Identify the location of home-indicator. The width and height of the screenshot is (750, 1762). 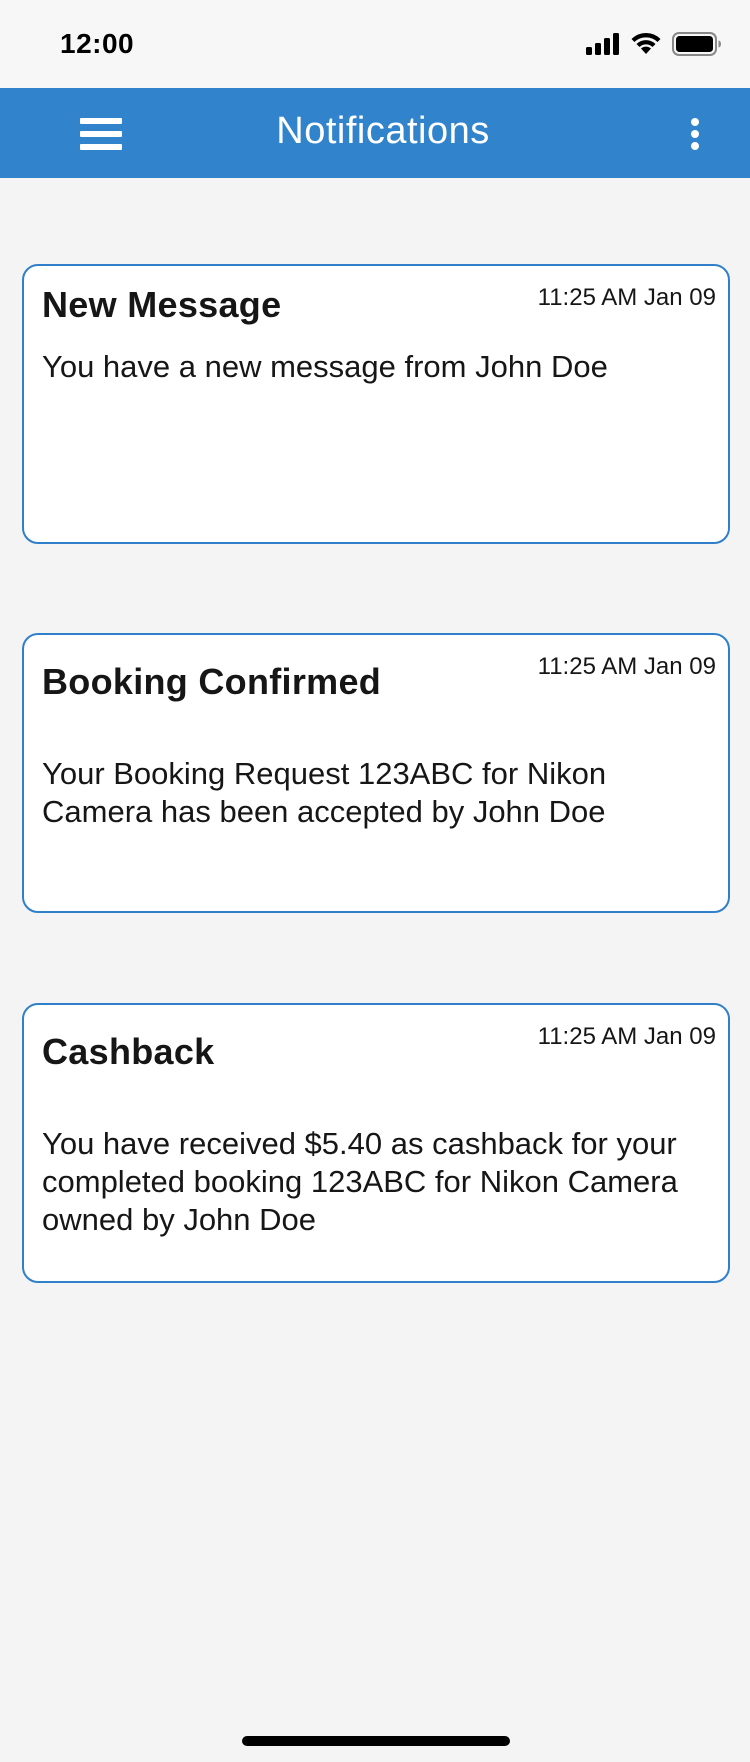
(376, 1741).